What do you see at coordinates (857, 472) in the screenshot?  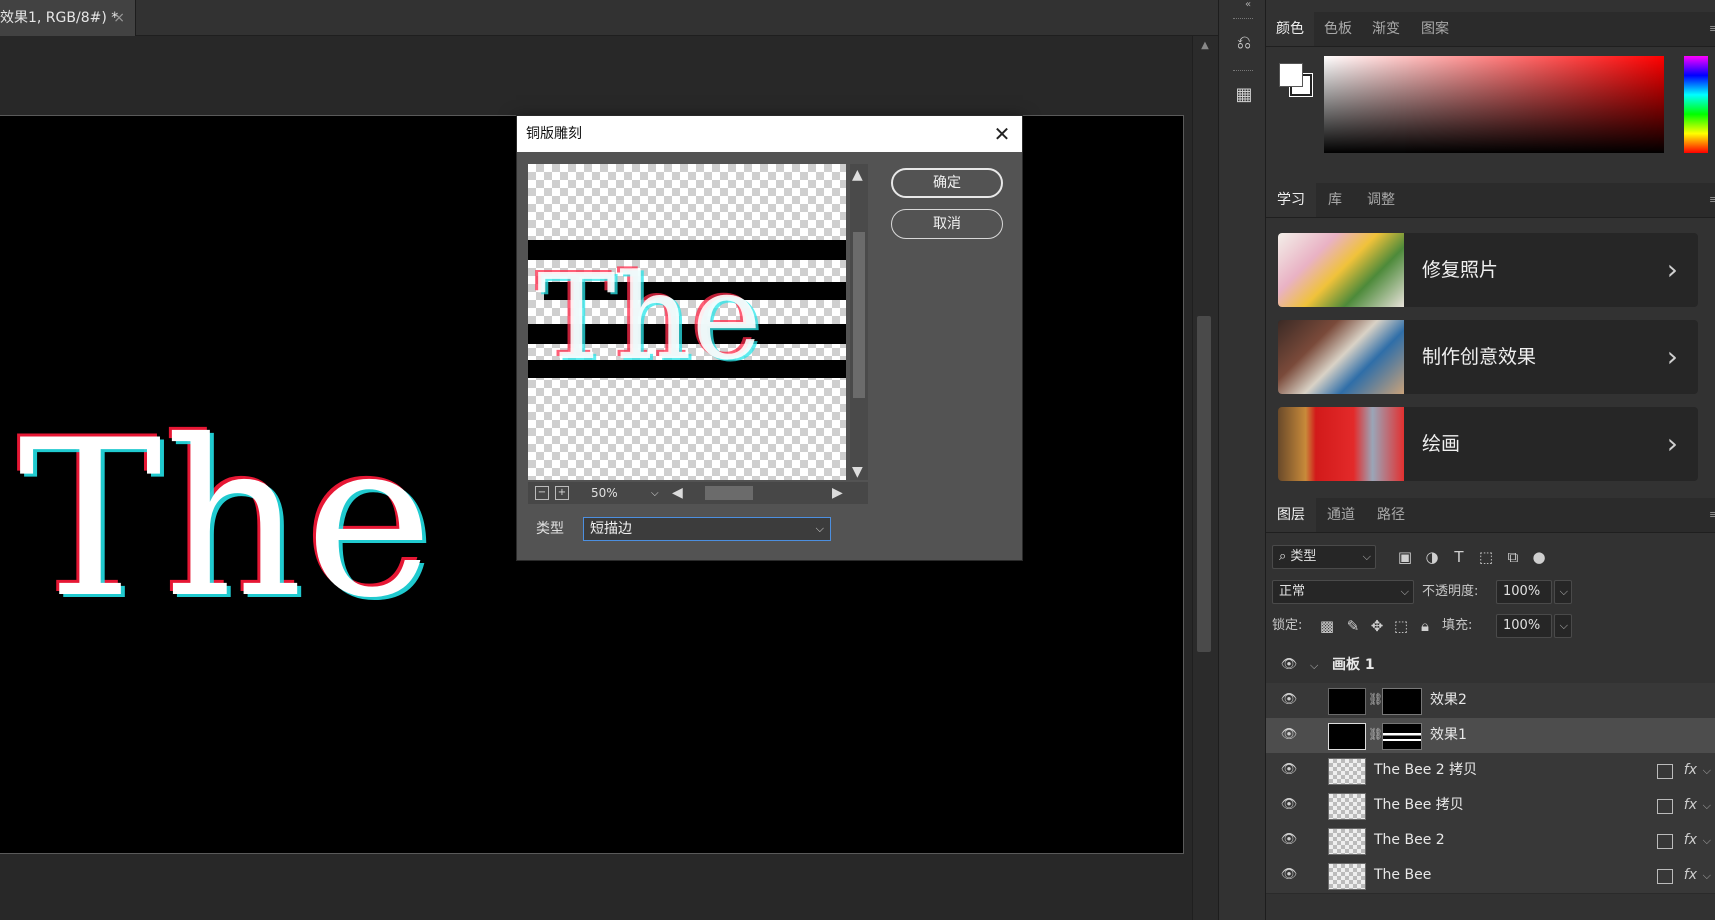 I see `scroll-down-icon: ▼` at bounding box center [857, 472].